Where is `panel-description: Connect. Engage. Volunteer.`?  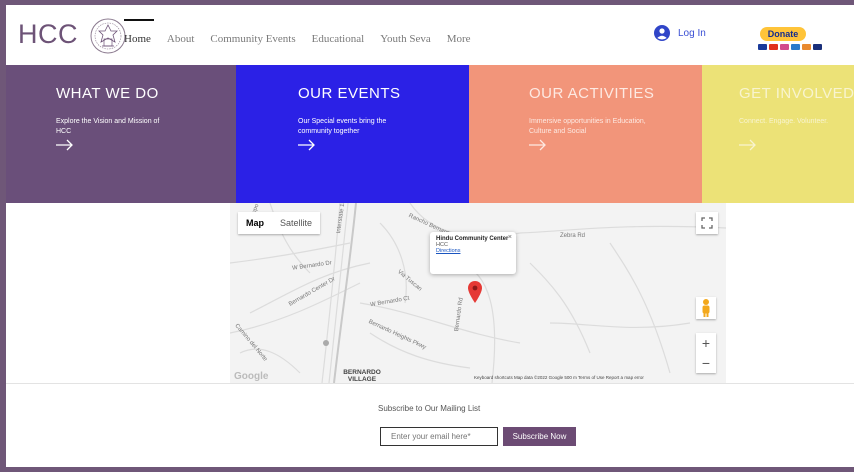
panel-description: Connect. Engage. Volunteer. is located at coordinates (784, 121).